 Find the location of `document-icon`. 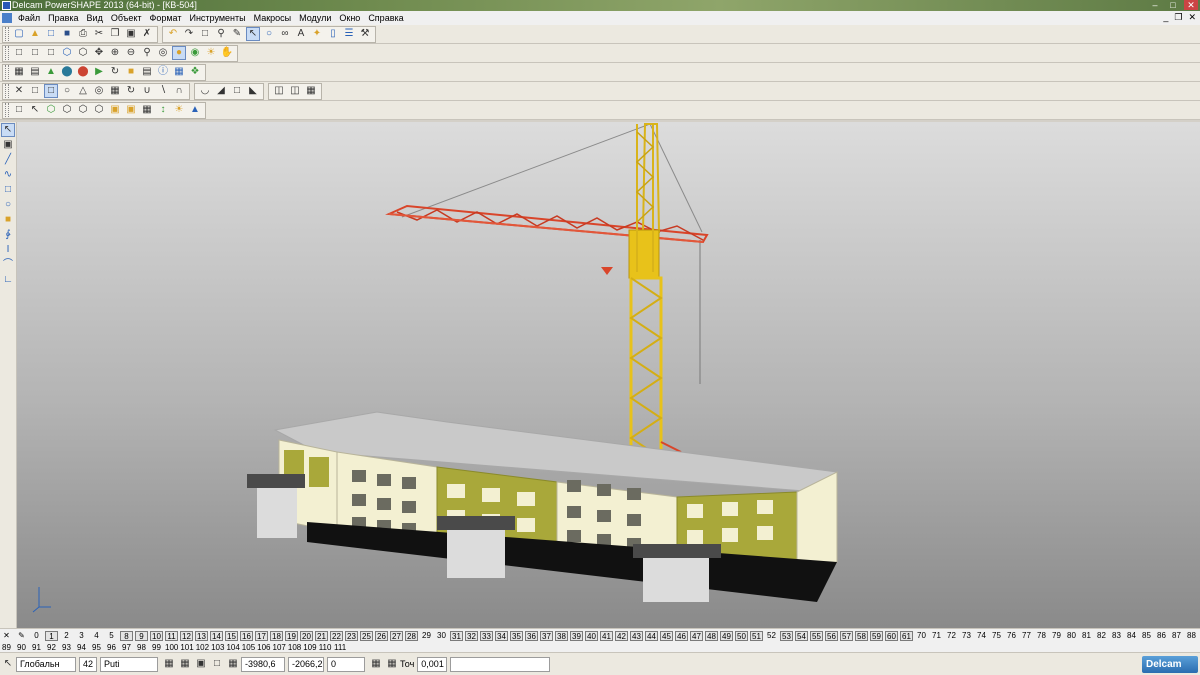

document-icon is located at coordinates (7, 18).